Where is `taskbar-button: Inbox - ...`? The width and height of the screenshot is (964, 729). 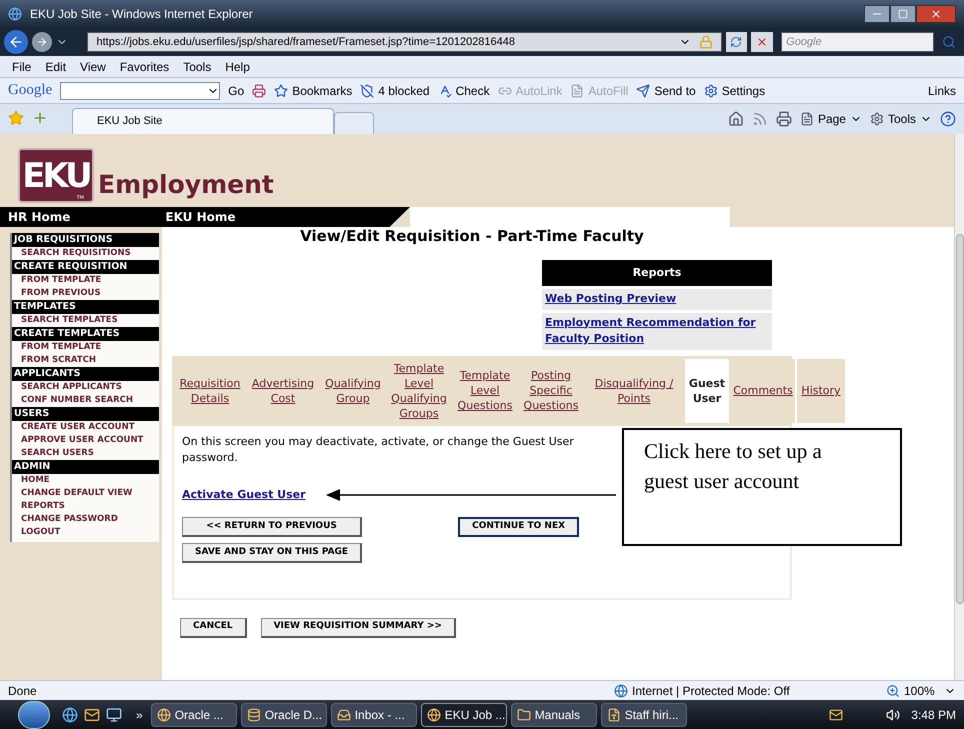 taskbar-button: Inbox - ... is located at coordinates (373, 714).